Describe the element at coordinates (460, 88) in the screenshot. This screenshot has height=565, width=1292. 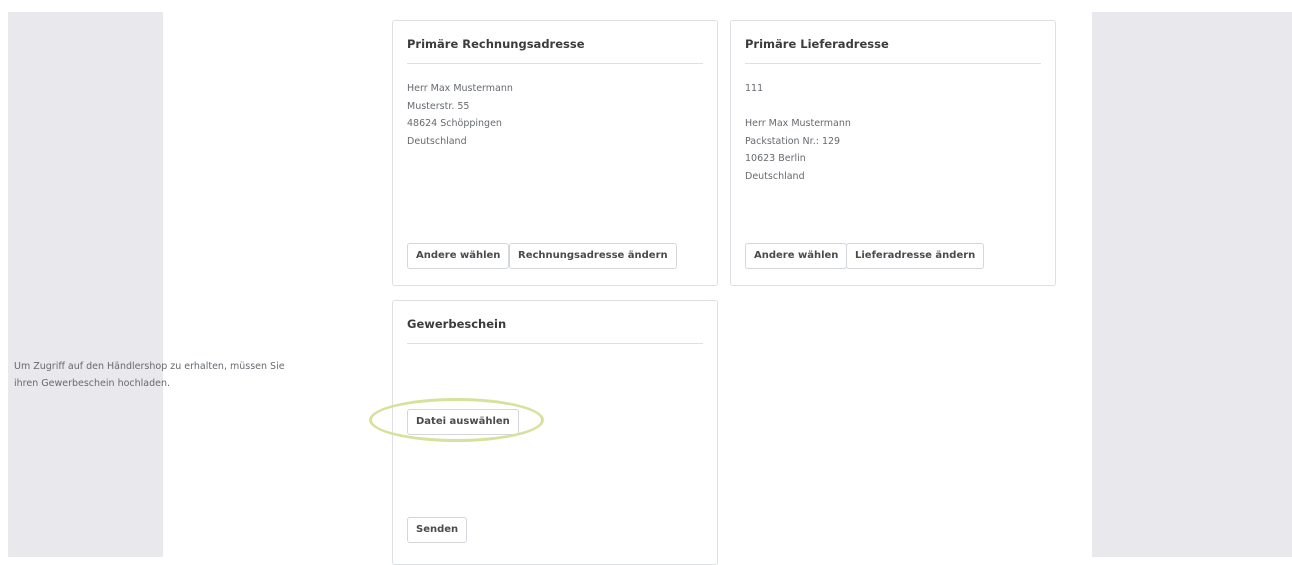
I see `billing-address-line: Herr Max Mustermann` at that location.